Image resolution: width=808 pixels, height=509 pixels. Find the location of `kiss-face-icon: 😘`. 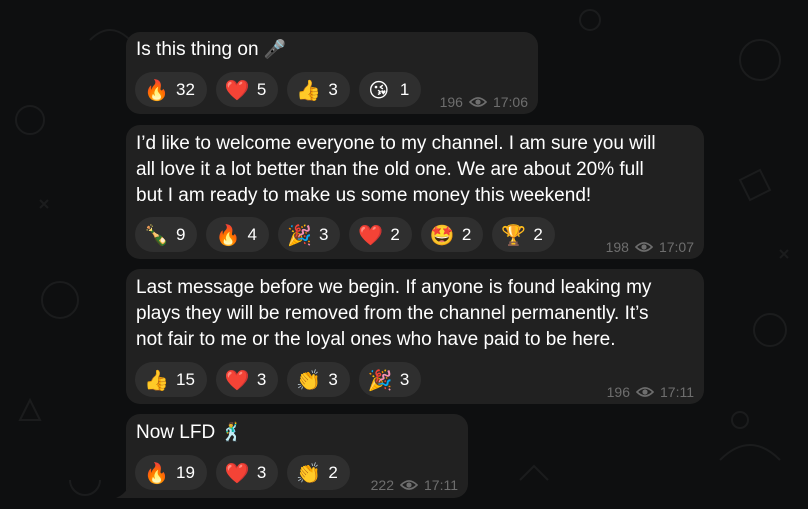

kiss-face-icon: 😘 is located at coordinates (379, 89).